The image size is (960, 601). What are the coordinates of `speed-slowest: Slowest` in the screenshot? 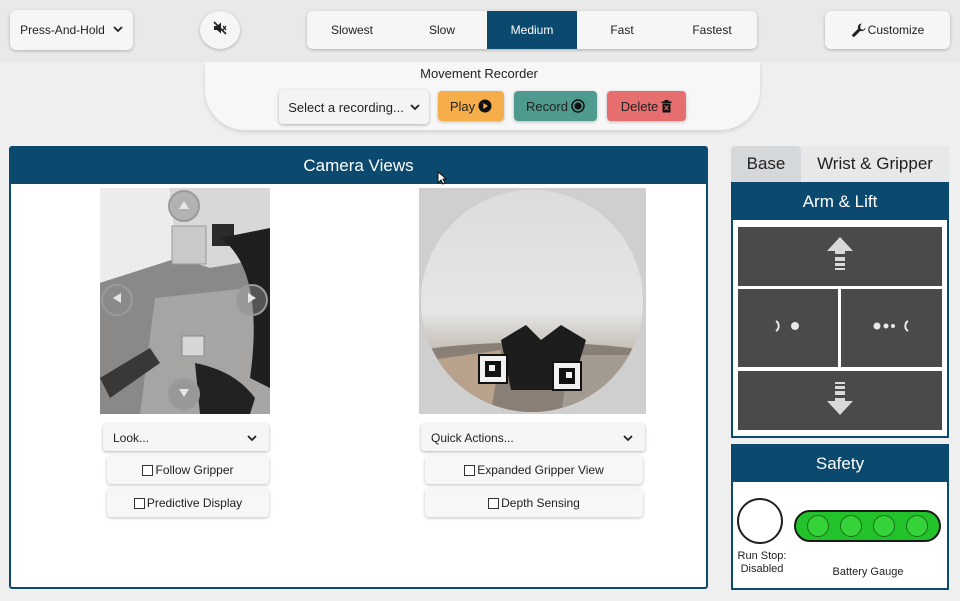 It's located at (352, 30).